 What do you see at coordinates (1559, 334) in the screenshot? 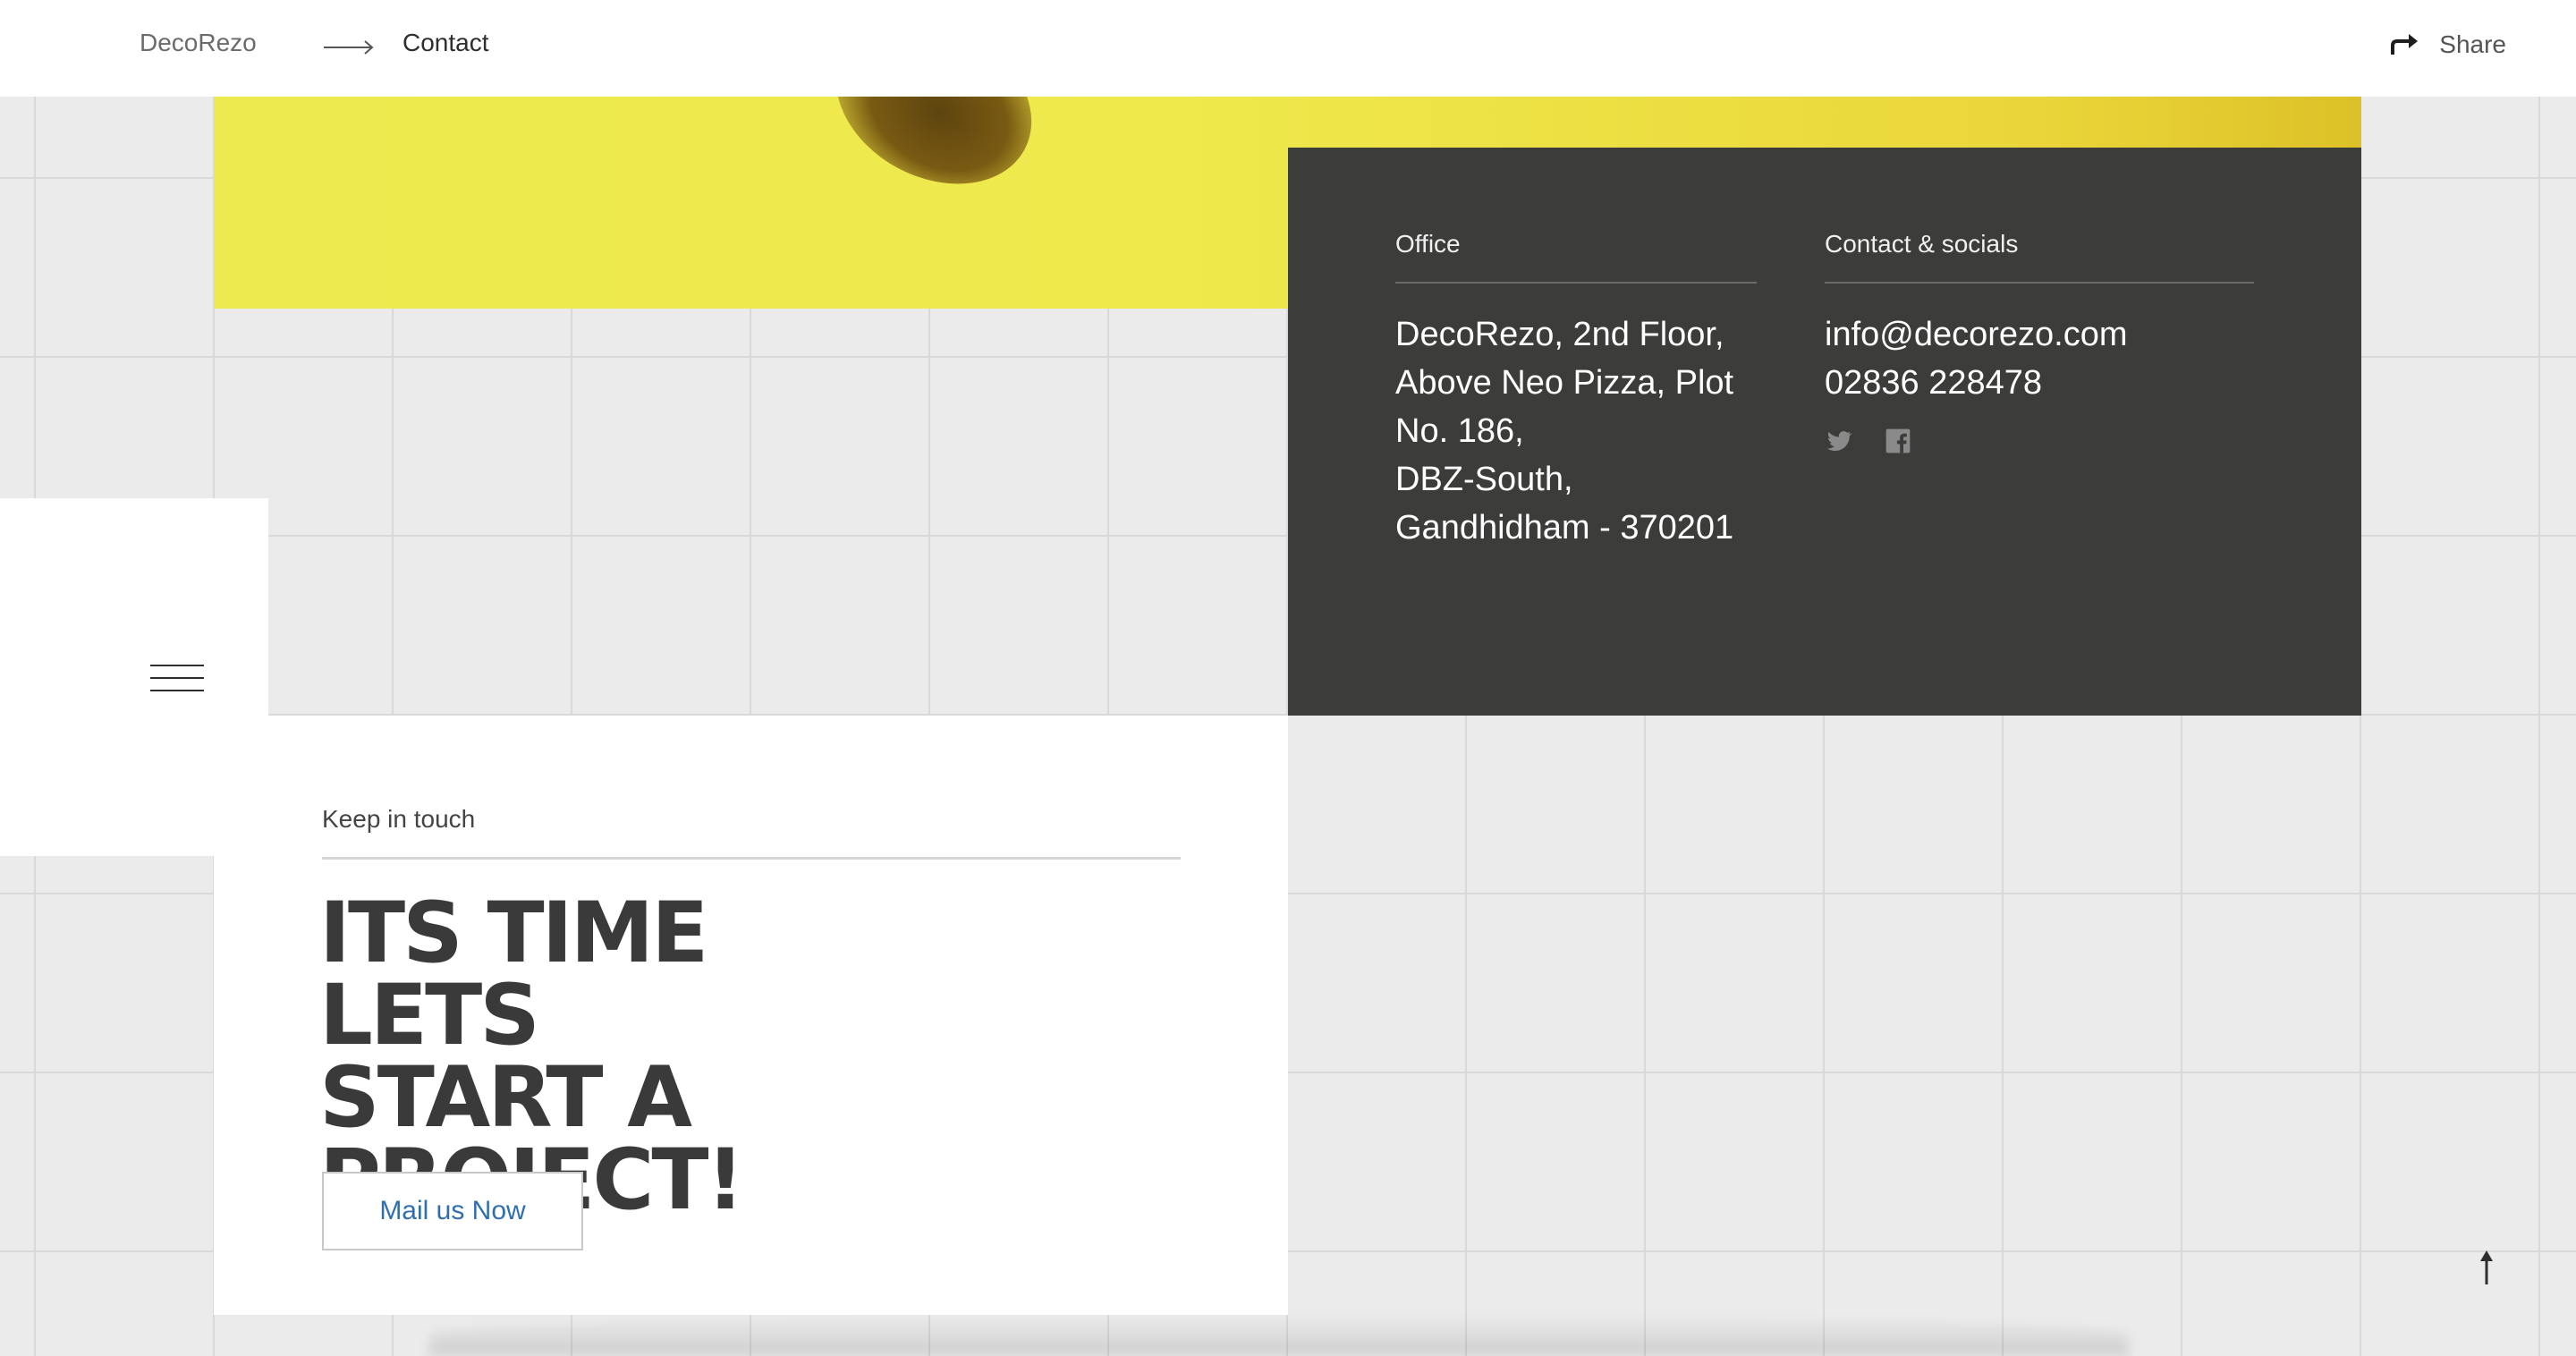
I see `address-line: DecoRezo, 2nd Floor,` at bounding box center [1559, 334].